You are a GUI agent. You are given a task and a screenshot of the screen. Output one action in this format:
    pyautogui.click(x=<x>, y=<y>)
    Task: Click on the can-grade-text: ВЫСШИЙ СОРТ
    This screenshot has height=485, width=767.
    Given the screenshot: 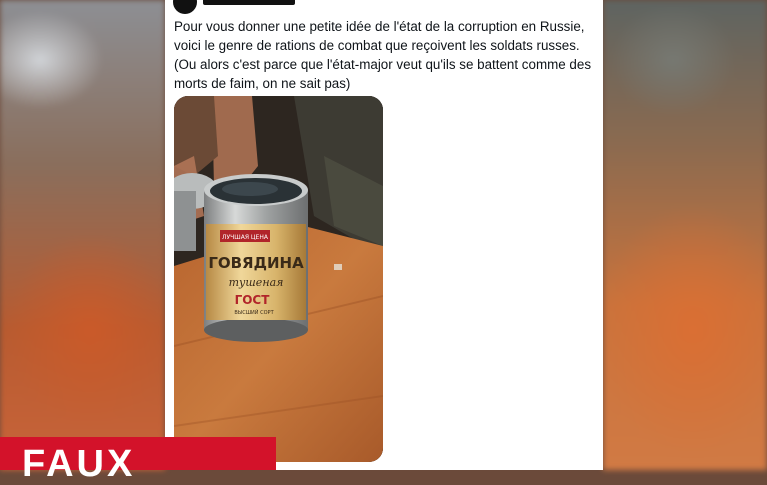 What is the action you would take?
    pyautogui.click(x=254, y=312)
    